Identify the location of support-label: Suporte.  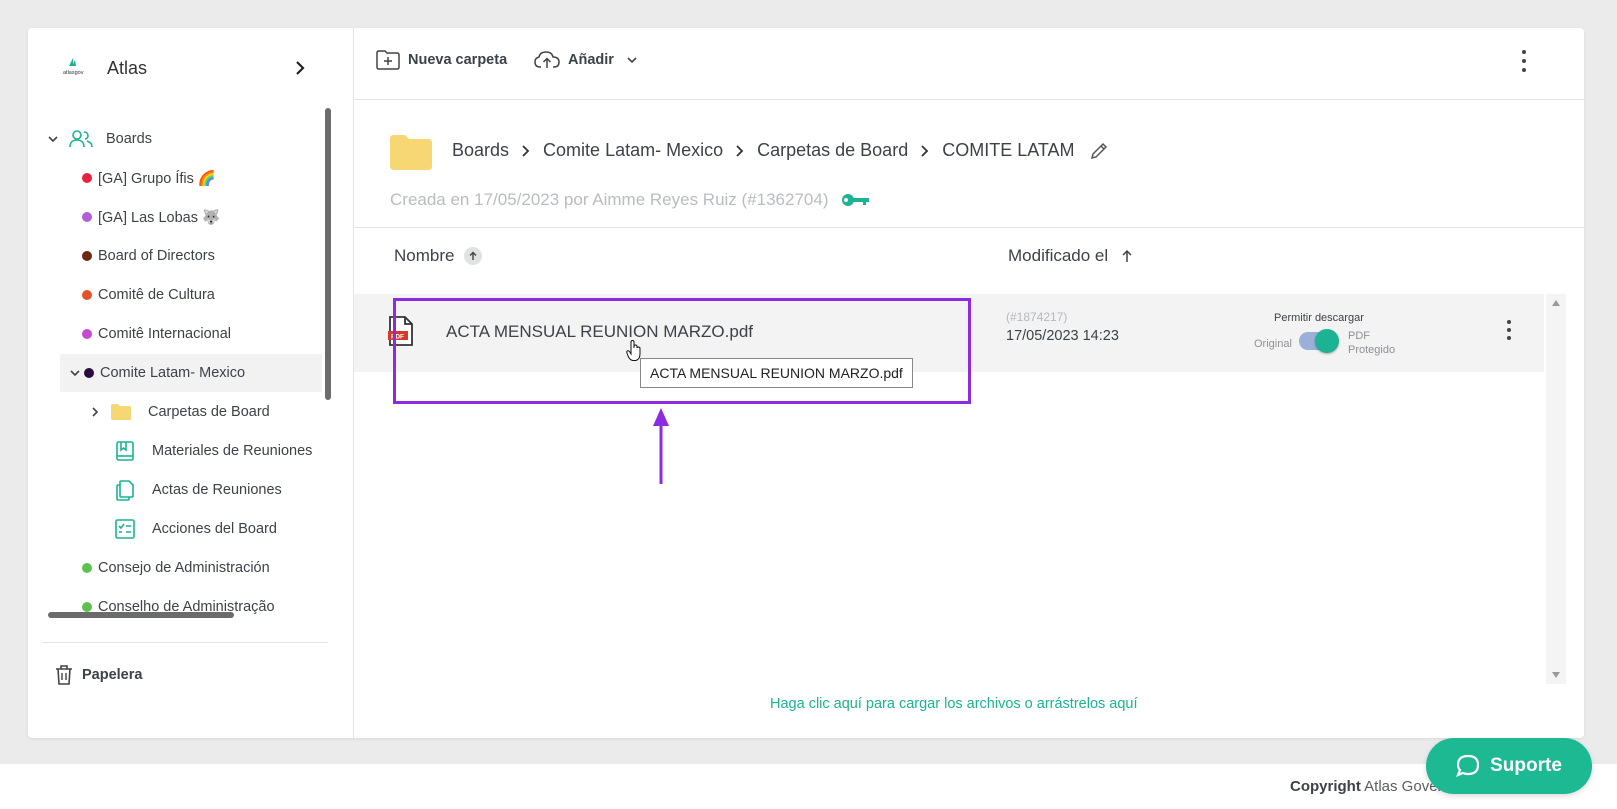
(1526, 765).